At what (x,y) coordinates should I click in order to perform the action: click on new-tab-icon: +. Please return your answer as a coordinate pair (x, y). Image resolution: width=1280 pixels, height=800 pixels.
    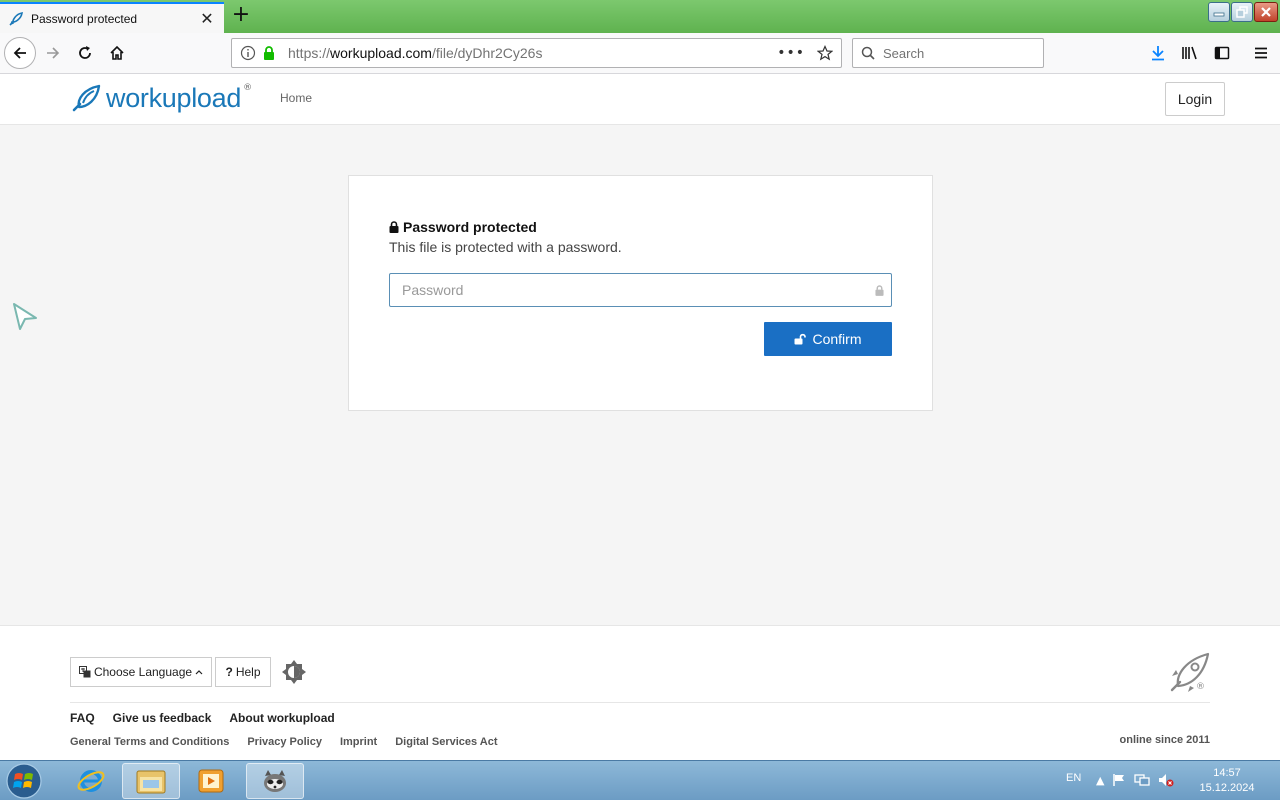
    Looking at the image, I should click on (241, 16).